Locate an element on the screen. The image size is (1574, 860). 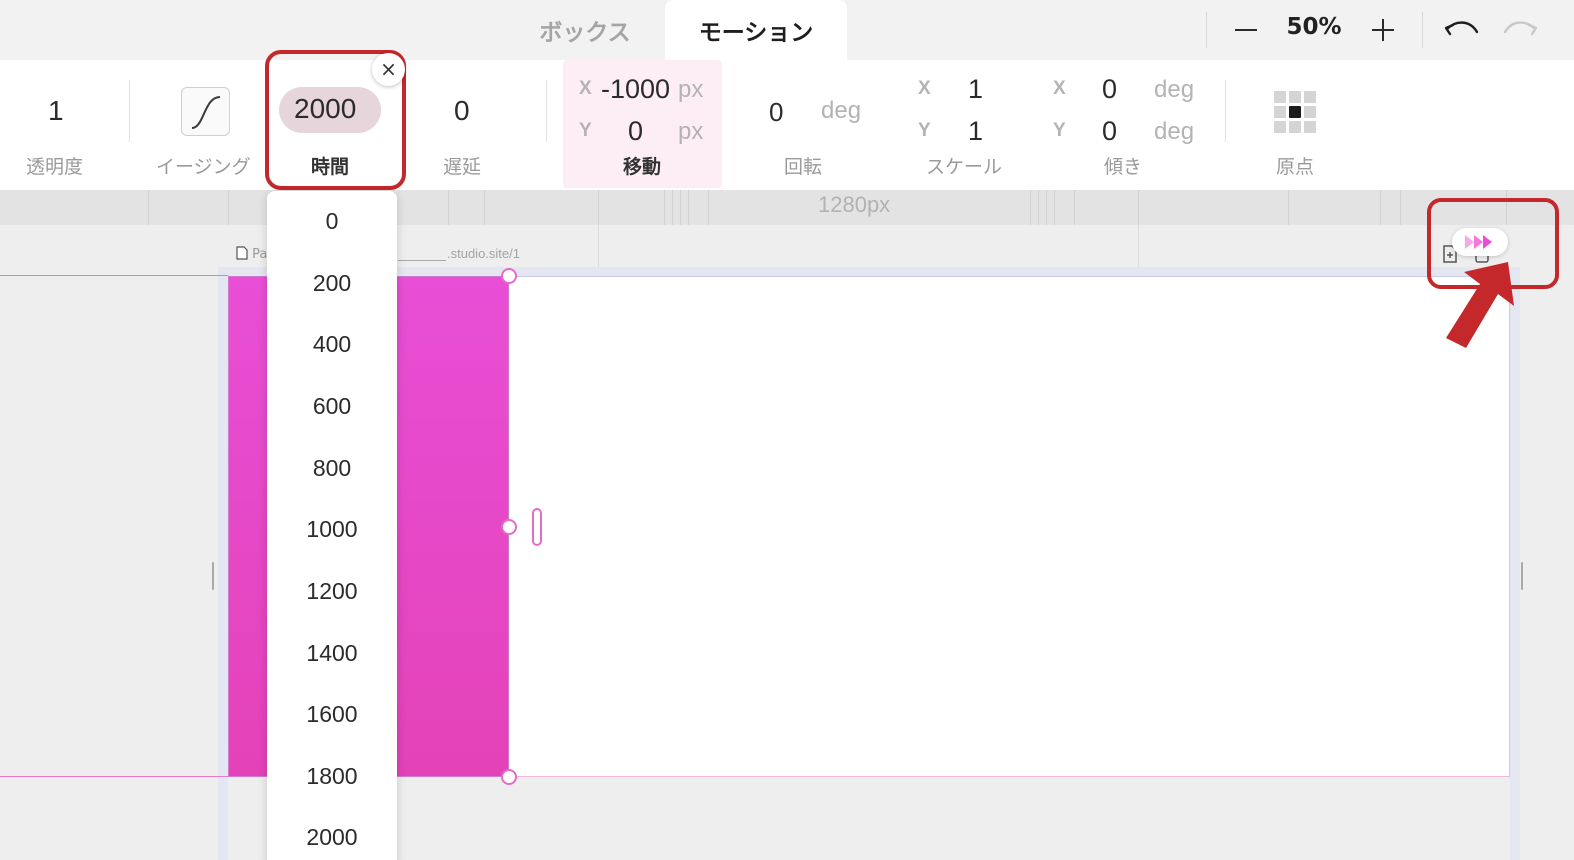
skew-x-value: 0 is located at coordinates (1109, 89).